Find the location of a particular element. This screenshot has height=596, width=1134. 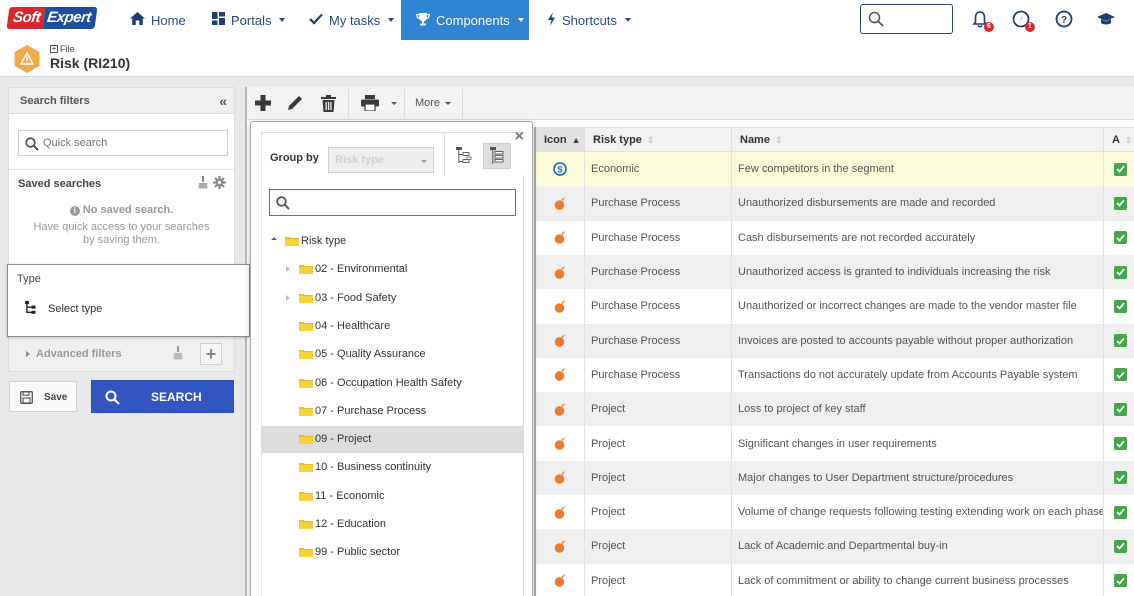

select-type-link: Select type is located at coordinates (75, 309).